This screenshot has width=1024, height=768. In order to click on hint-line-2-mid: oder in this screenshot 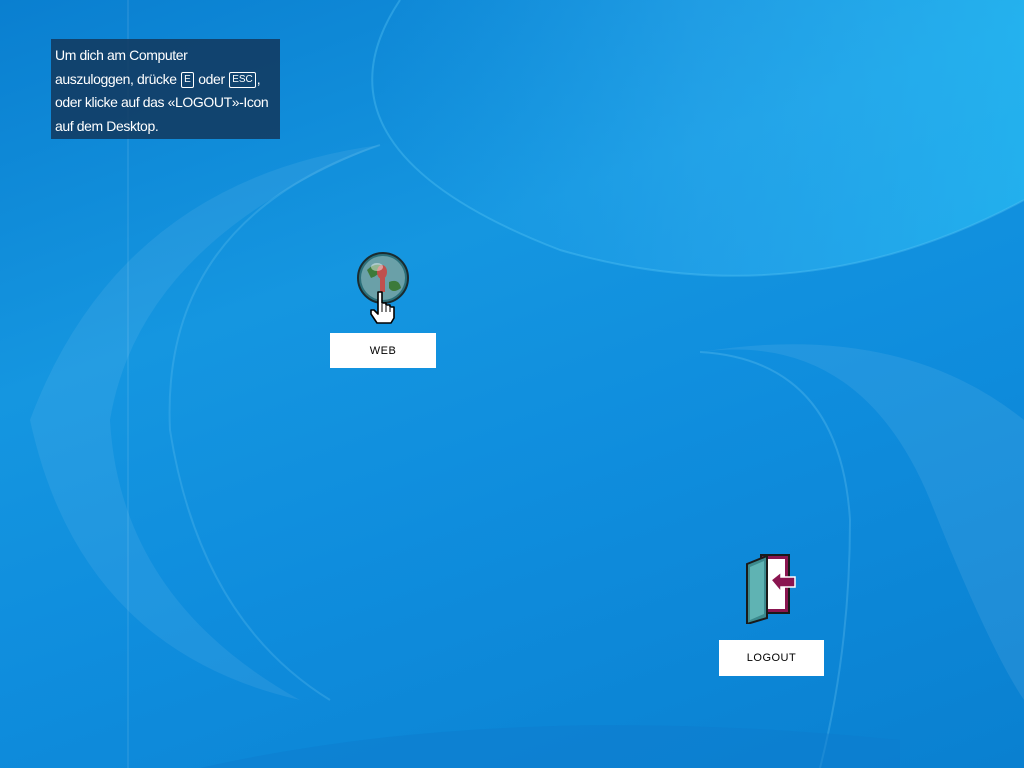, I will do `click(211, 78)`.